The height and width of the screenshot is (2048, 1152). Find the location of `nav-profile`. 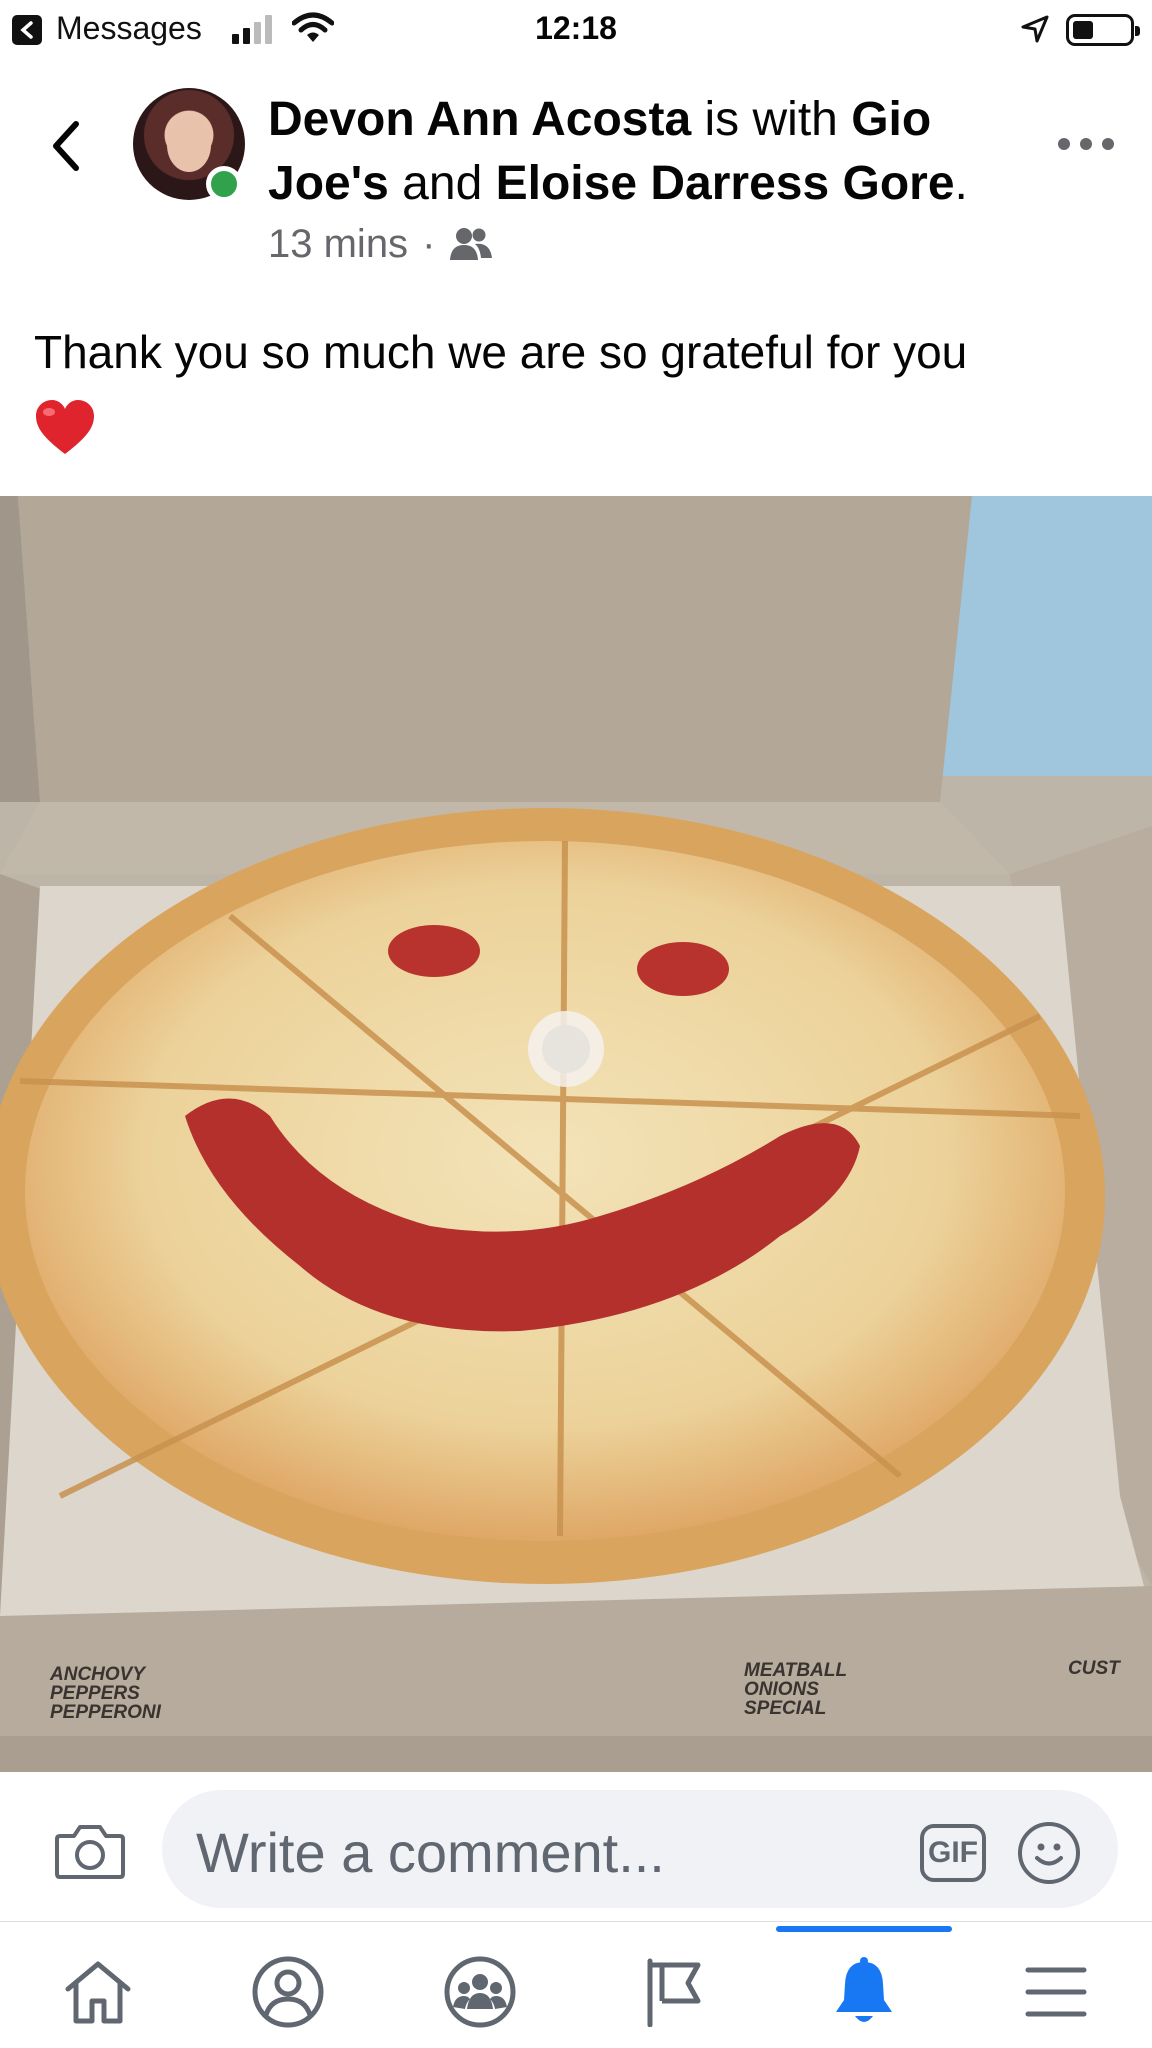

nav-profile is located at coordinates (288, 1992).